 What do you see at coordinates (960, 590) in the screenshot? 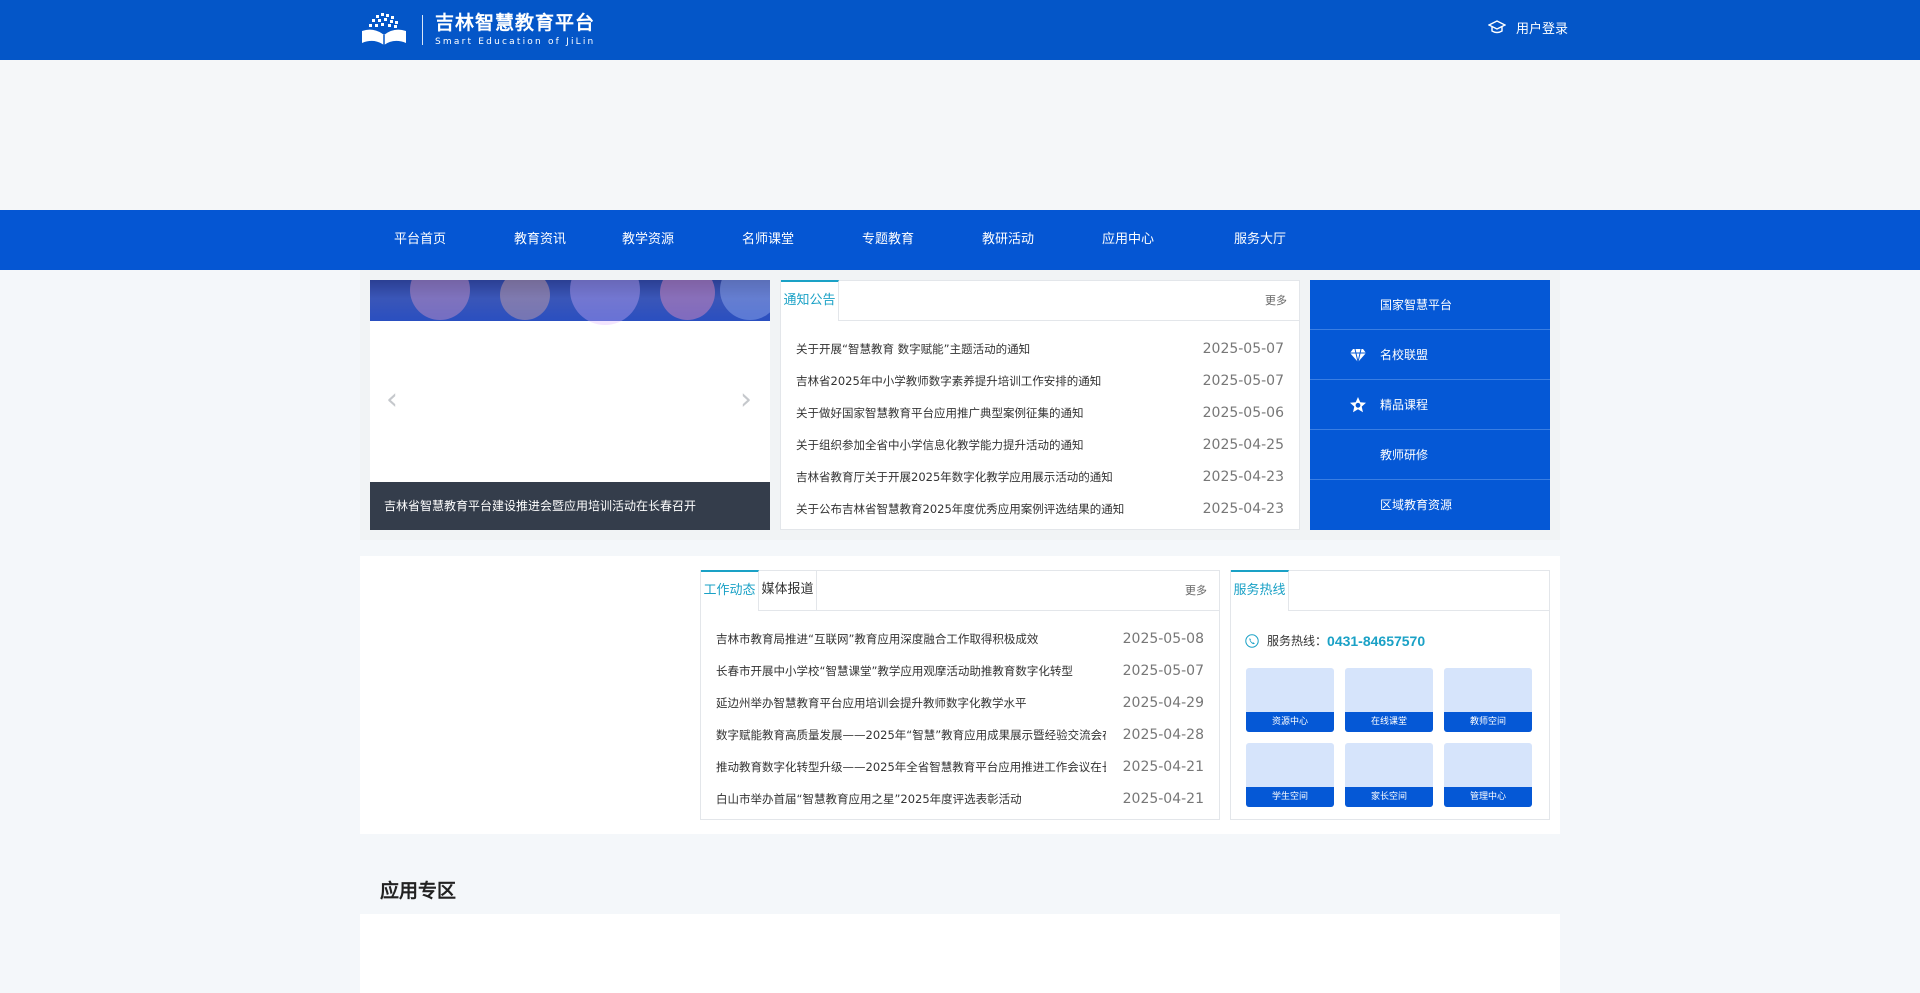
I see `updates-box-header: 工作动态 媒体报道 更多` at bounding box center [960, 590].